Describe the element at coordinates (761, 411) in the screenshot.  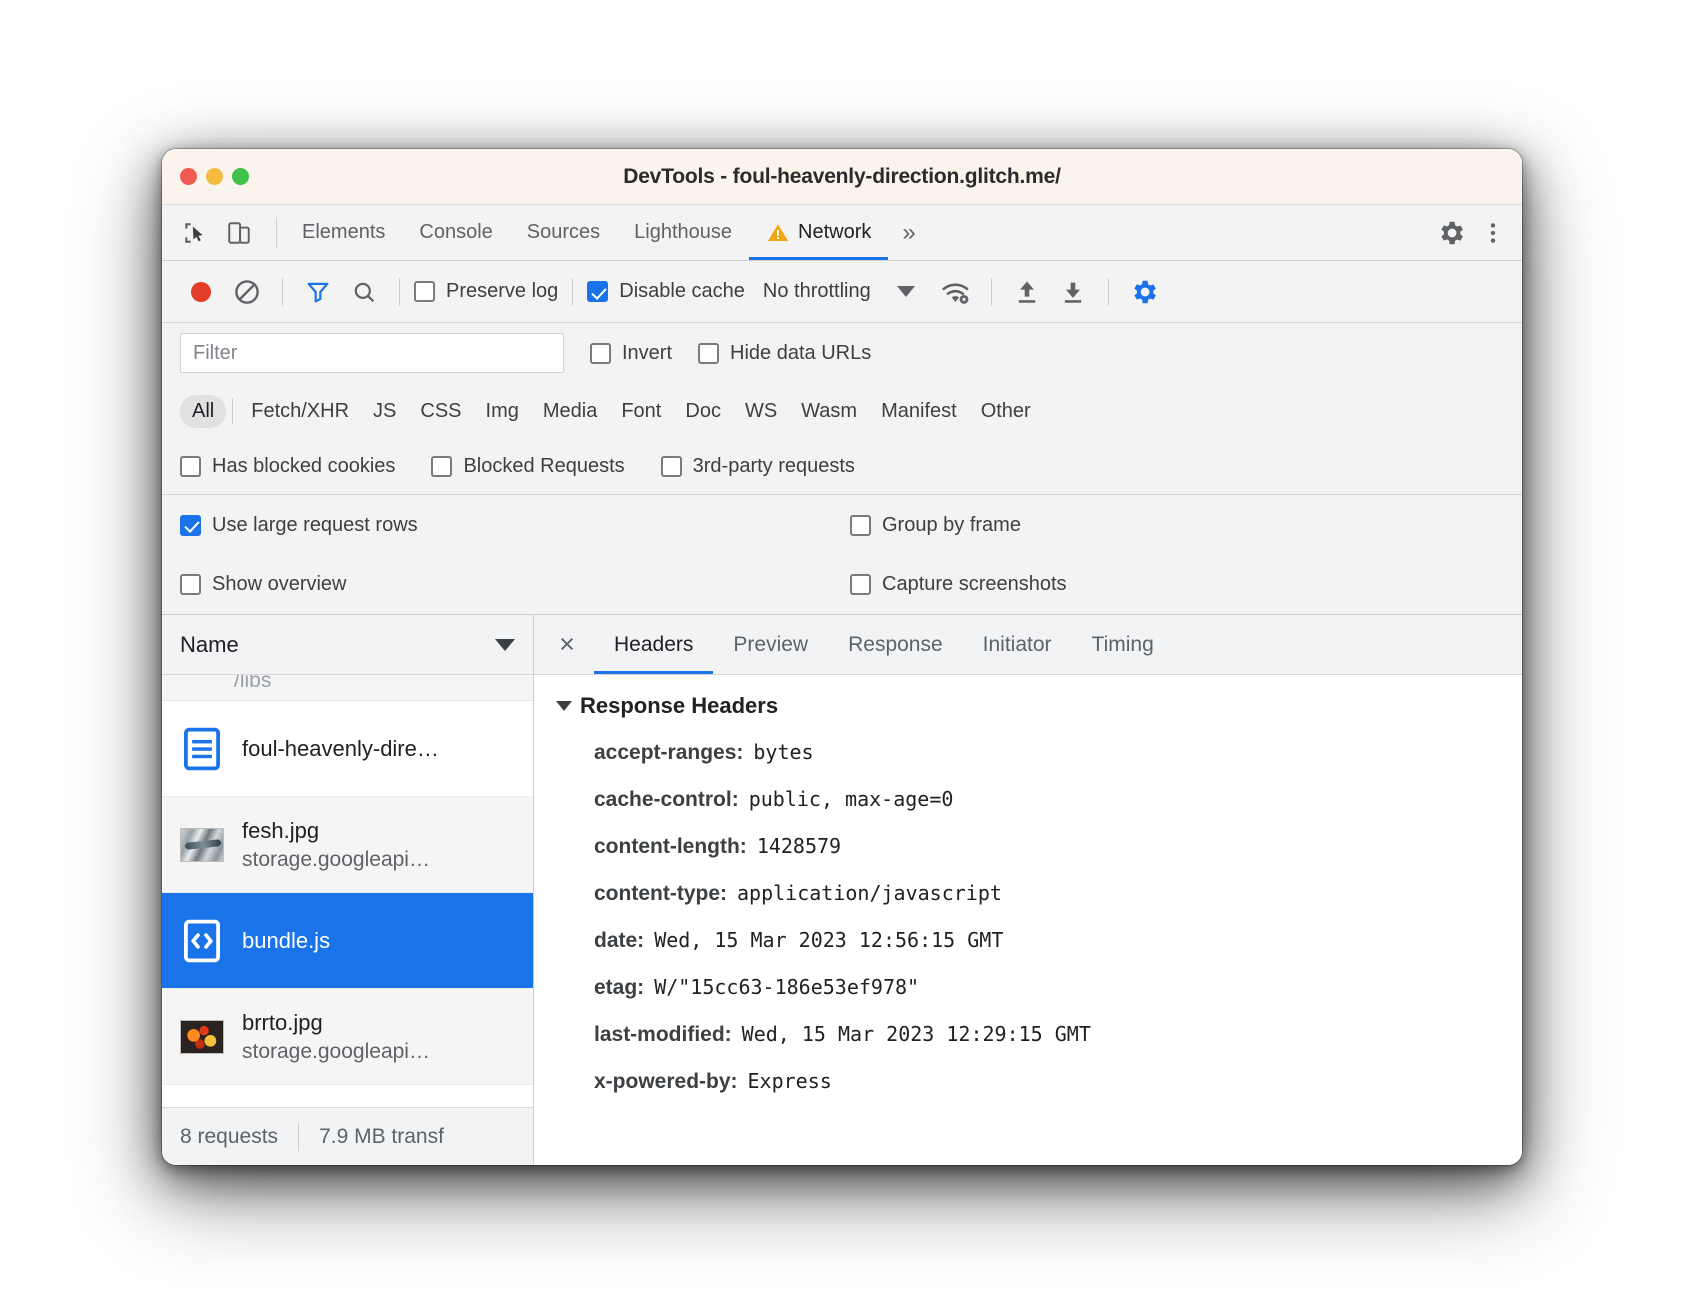
I see `type-filter-ws: WS` at that location.